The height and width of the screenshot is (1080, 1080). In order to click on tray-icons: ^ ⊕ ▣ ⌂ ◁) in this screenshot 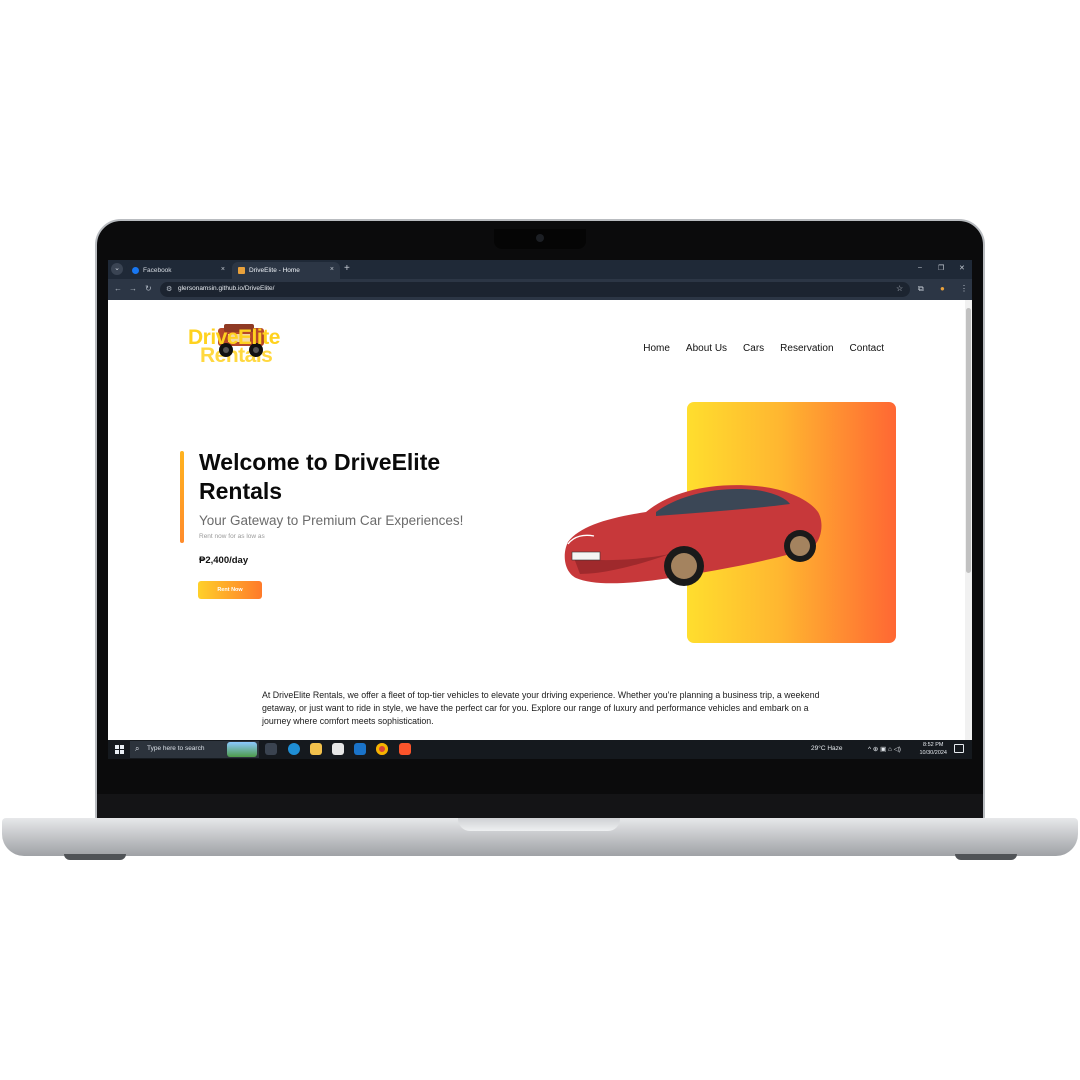, I will do `click(884, 749)`.